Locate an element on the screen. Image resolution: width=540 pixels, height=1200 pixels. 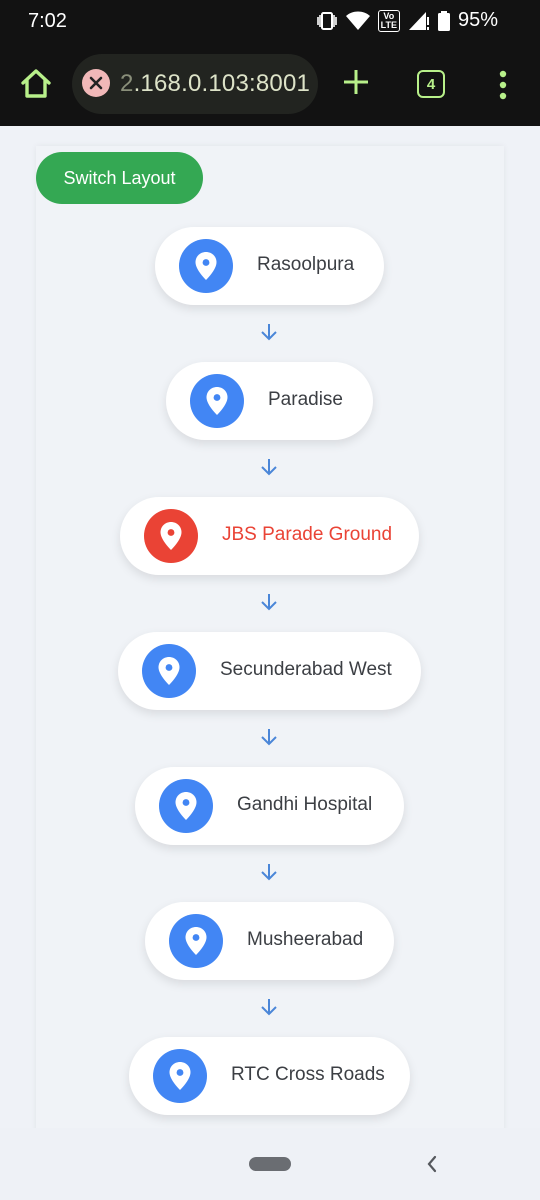
stop-name: Musheerabad is located at coordinates (305, 939).